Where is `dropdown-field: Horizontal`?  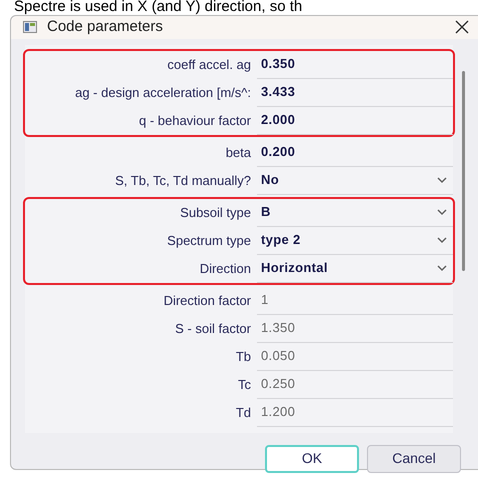
dropdown-field: Horizontal is located at coordinates (355, 268).